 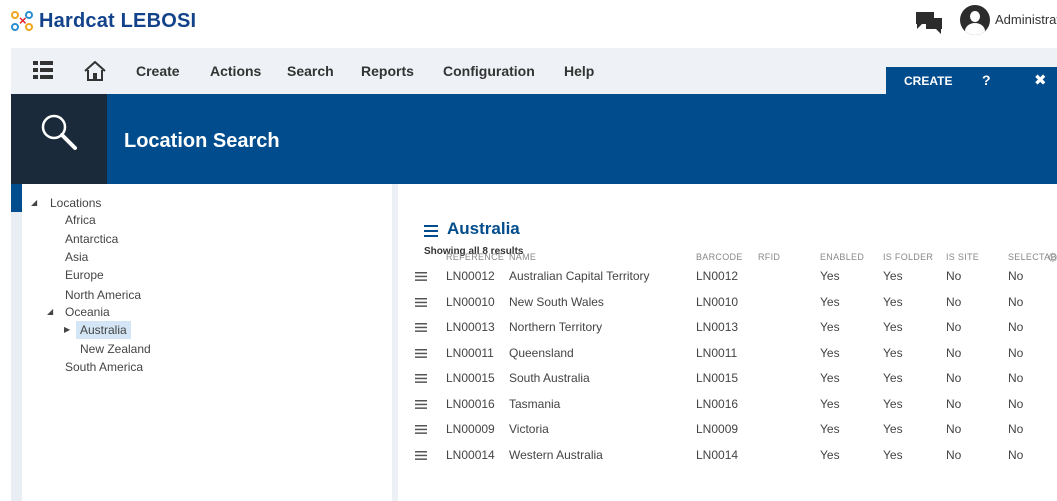 I want to click on create-panel-header: CREATE ? ✖, so click(x=971, y=80).